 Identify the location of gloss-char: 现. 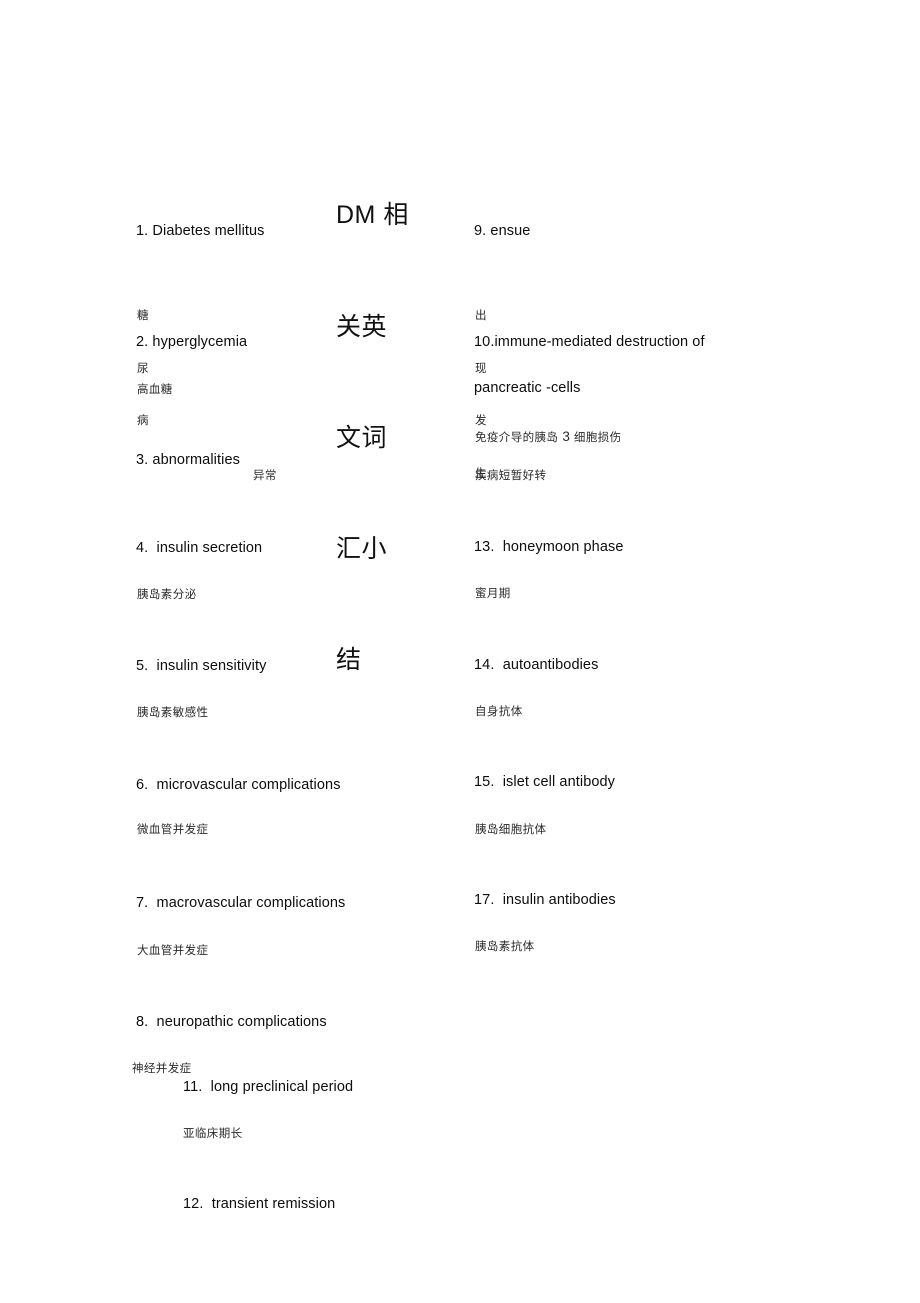
(481, 367).